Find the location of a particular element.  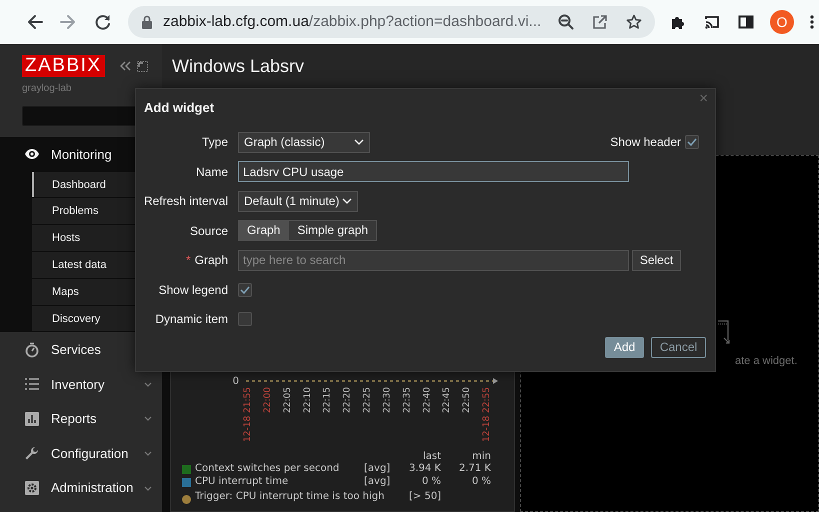

time-axis-label: 22:25 is located at coordinates (367, 399).